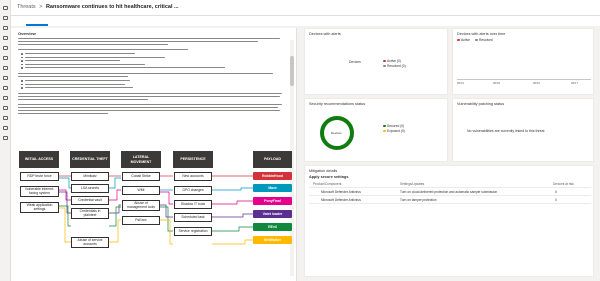 This screenshot has width=600, height=281. Describe the element at coordinates (193, 217) in the screenshot. I see `persistence-item: Scheduled task` at that location.